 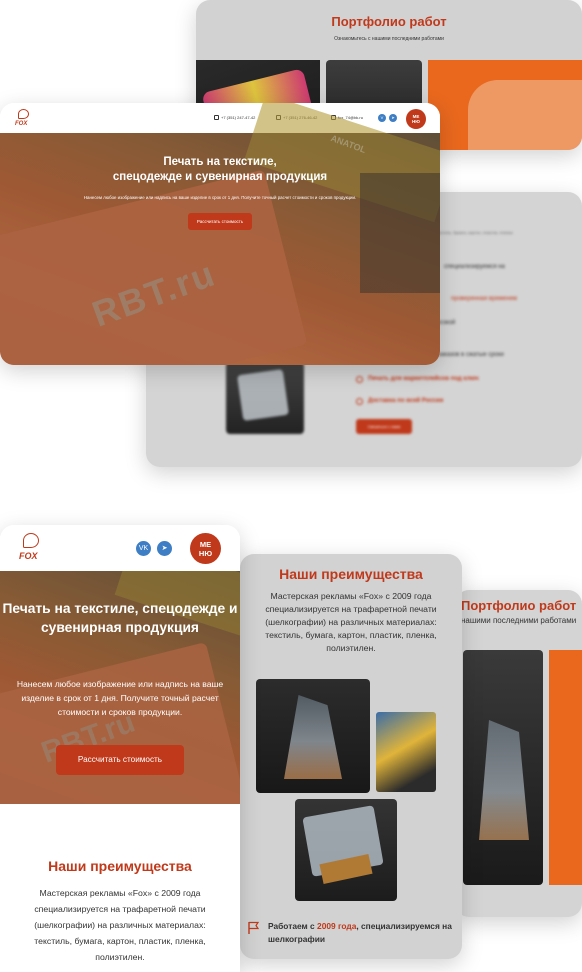 I want to click on advantages-line: заказов в сжатые сроки, so click(x=471, y=355).